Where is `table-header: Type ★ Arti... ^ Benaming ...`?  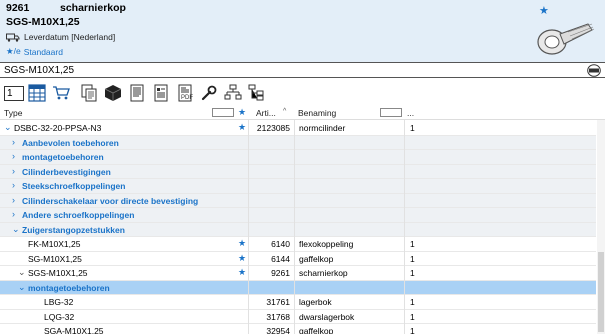 table-header: Type ★ Arti... ^ Benaming ... is located at coordinates (302, 113).